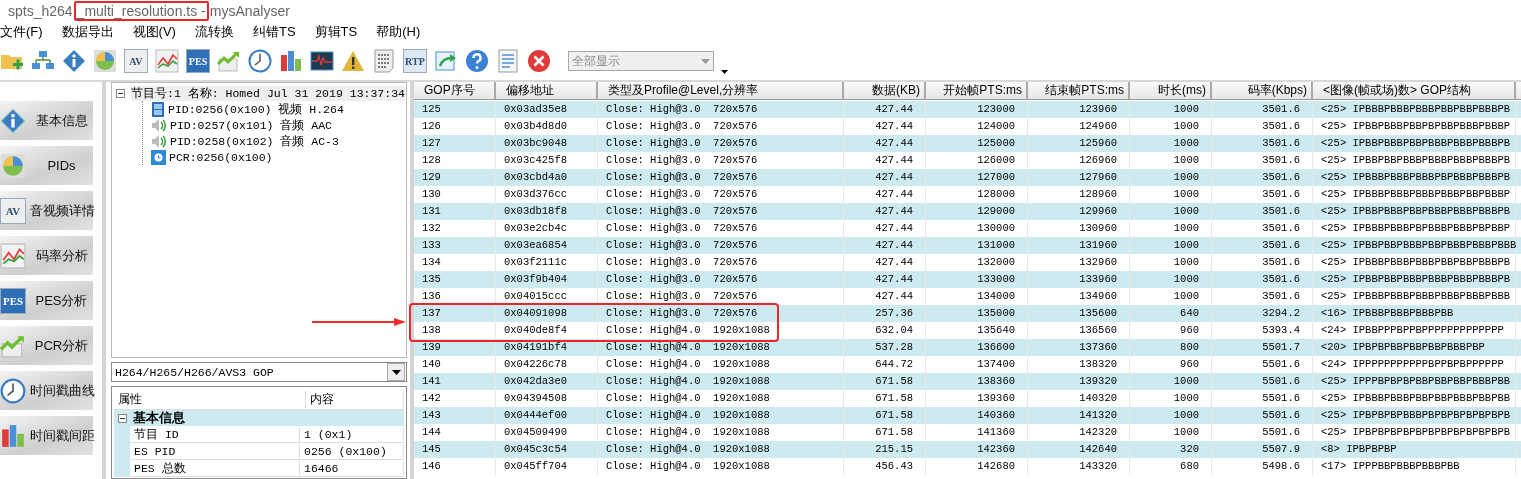  What do you see at coordinates (21, 32) in the screenshot?
I see `menu-item: 文件(F)` at bounding box center [21, 32].